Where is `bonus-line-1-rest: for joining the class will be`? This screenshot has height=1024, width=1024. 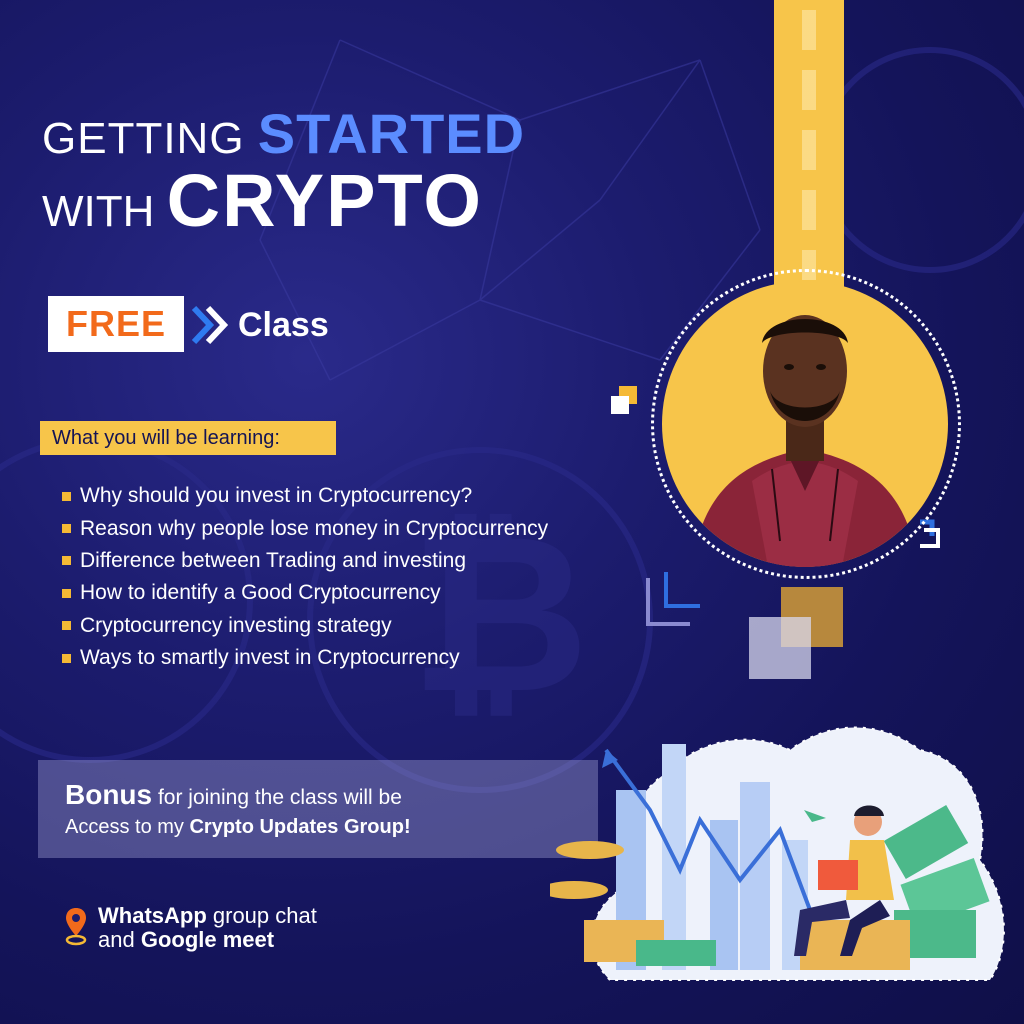
bonus-line-1-rest: for joining the class will be is located at coordinates (277, 797).